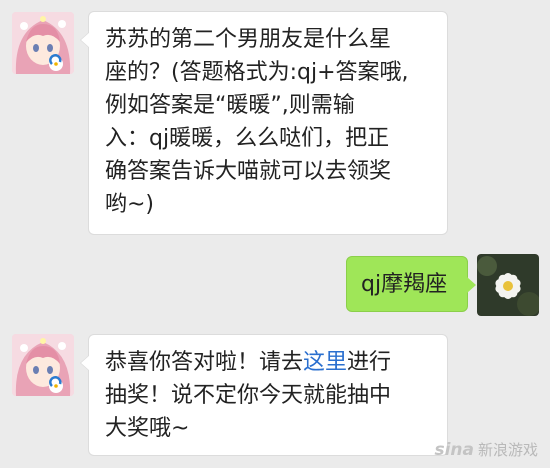 The height and width of the screenshot is (468, 550). What do you see at coordinates (507, 450) in the screenshot?
I see `watermark-text: 新浪游戏` at bounding box center [507, 450].